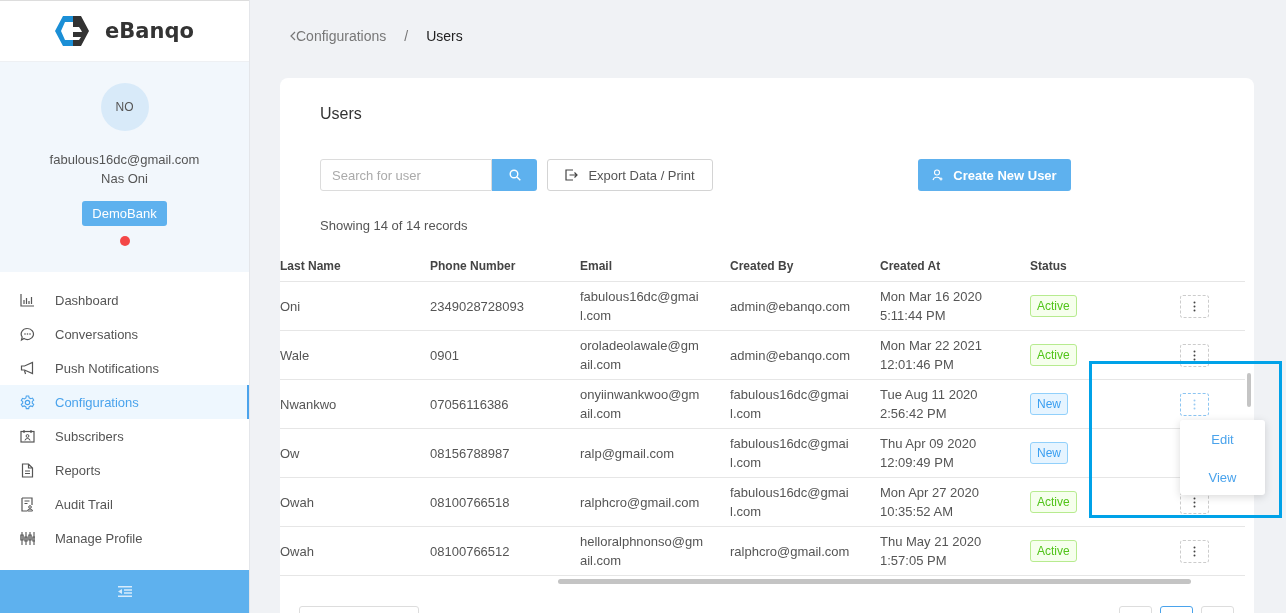 The image size is (1286, 613). What do you see at coordinates (470, 502) in the screenshot?
I see `table-cell-text: 08100766518` at bounding box center [470, 502].